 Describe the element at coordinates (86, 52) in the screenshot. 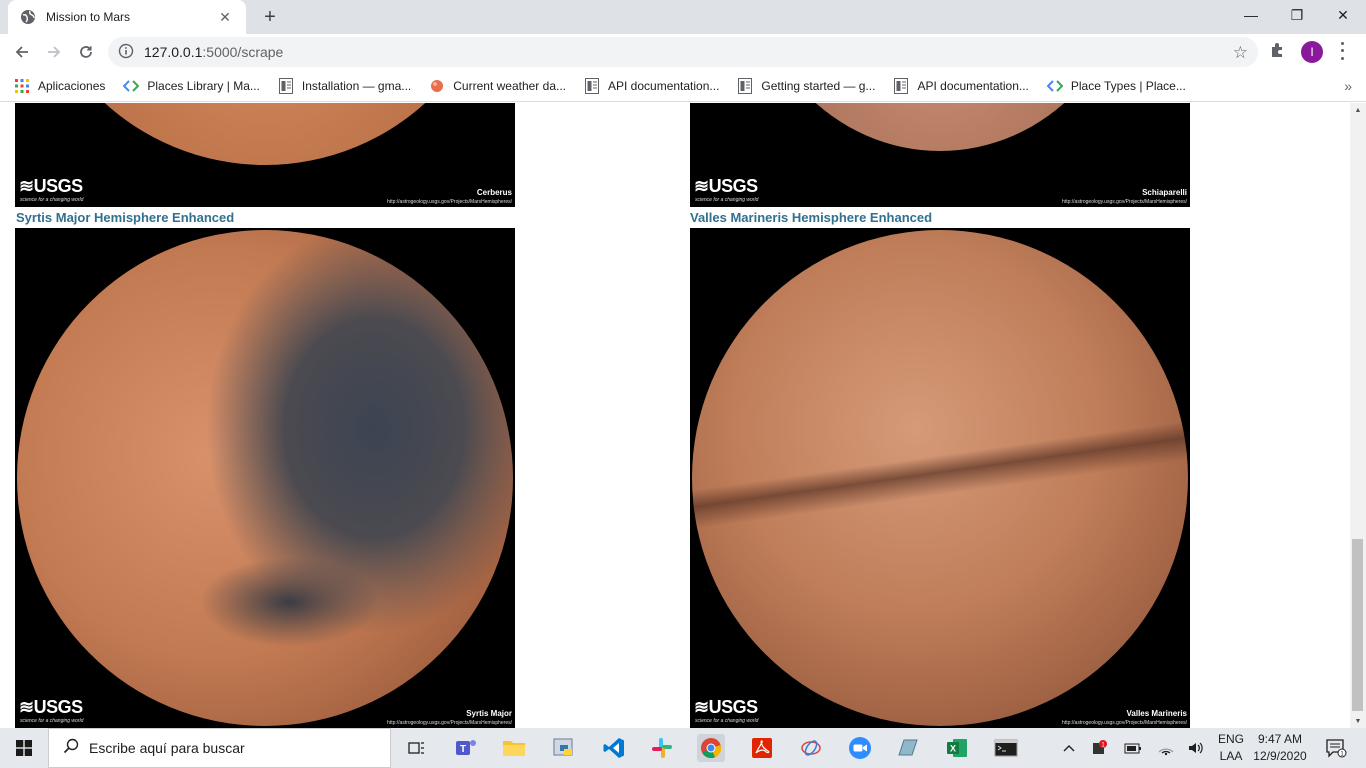

I see `reload-button` at that location.